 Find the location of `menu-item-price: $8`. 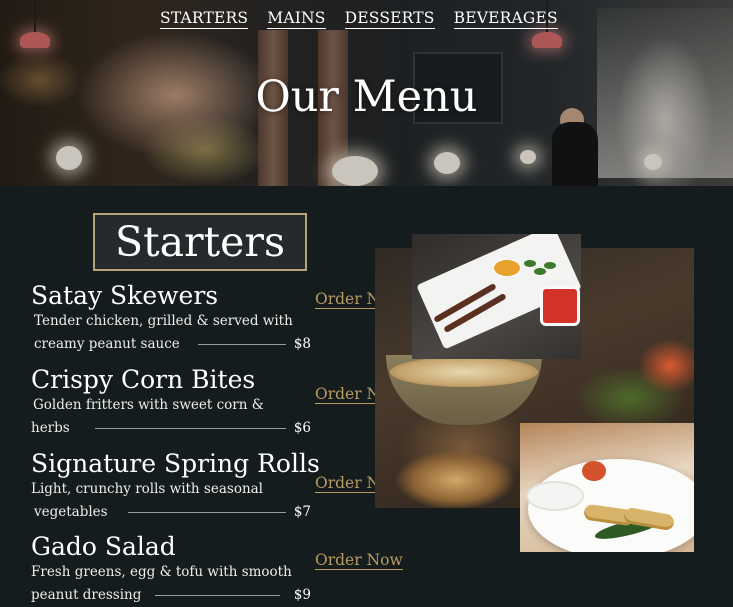

menu-item-price: $8 is located at coordinates (302, 344).